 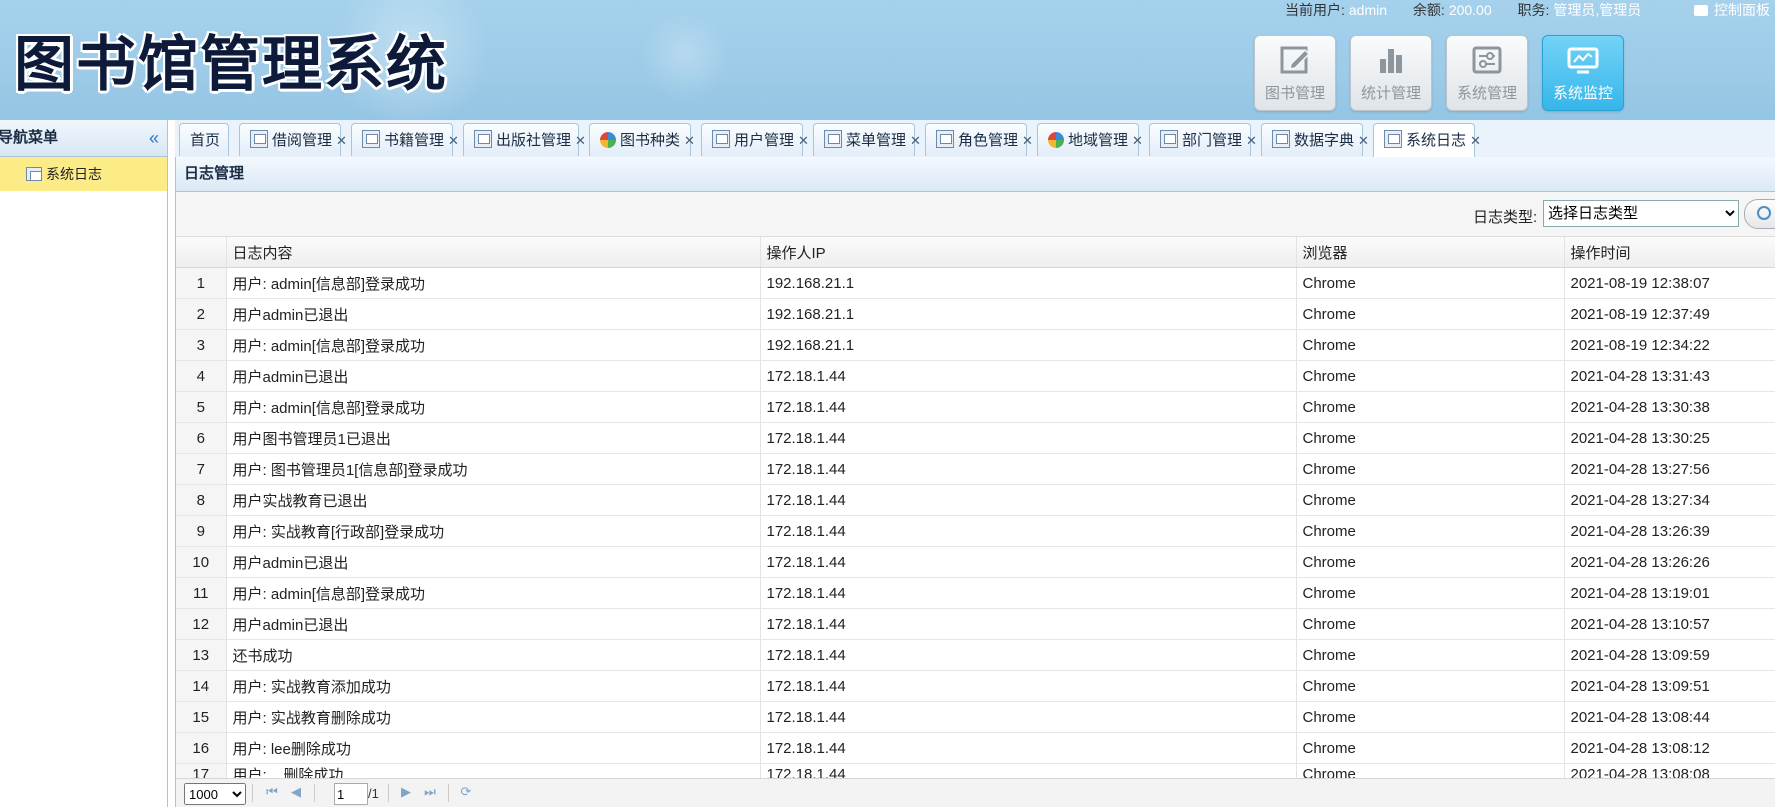 I want to click on tab-menu-management: 菜单管理 ✕, so click(x=867, y=139).